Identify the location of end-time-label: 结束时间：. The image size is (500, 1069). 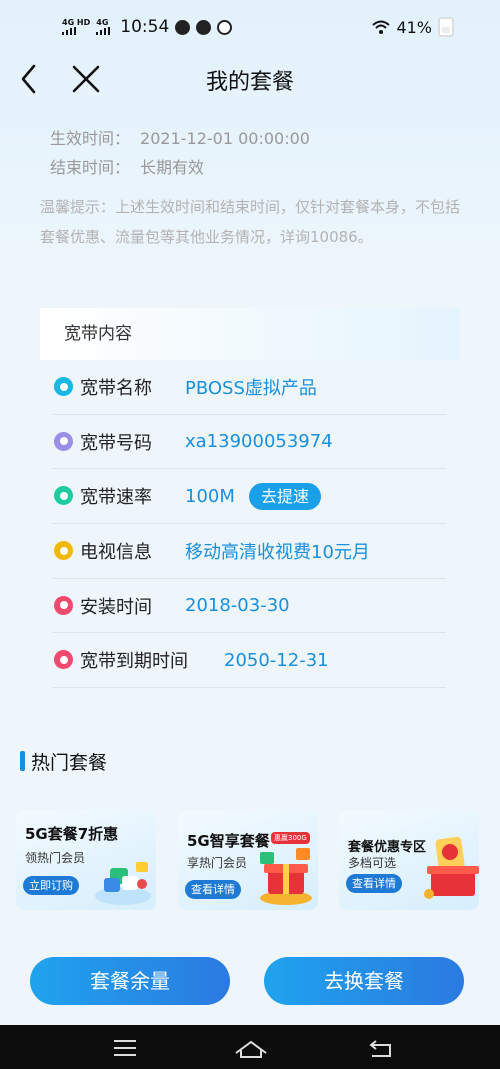
(90, 167).